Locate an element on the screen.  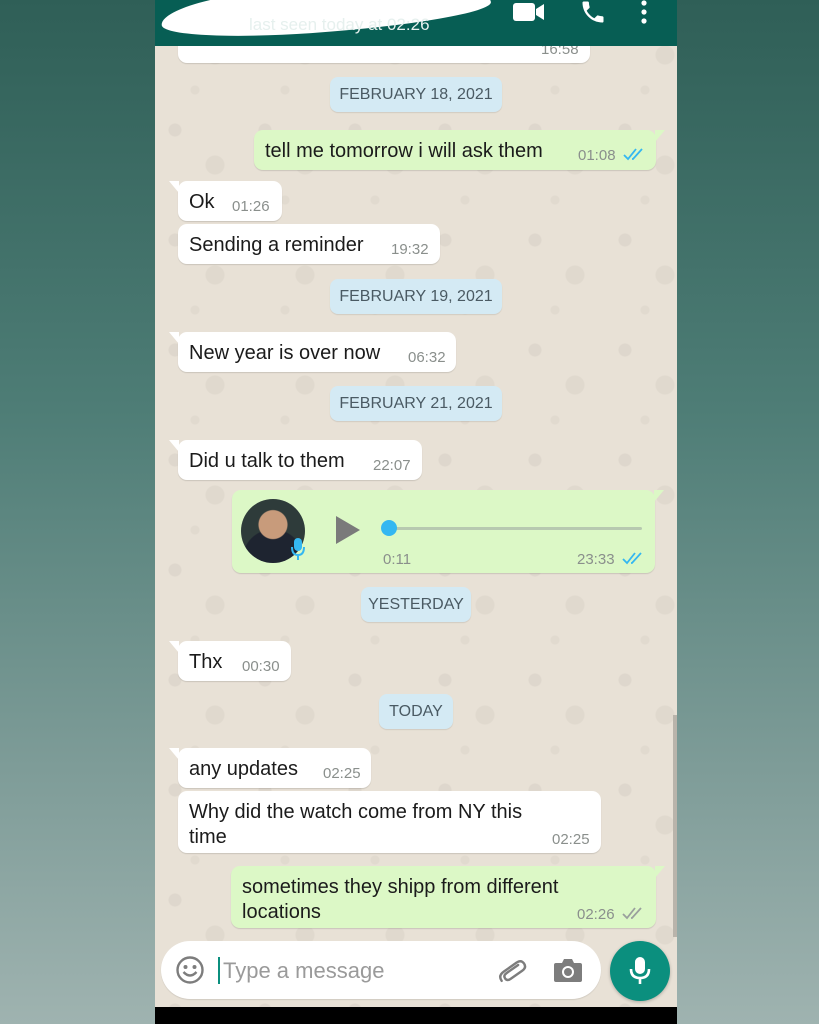
message-text: Thx is located at coordinates (206, 662).